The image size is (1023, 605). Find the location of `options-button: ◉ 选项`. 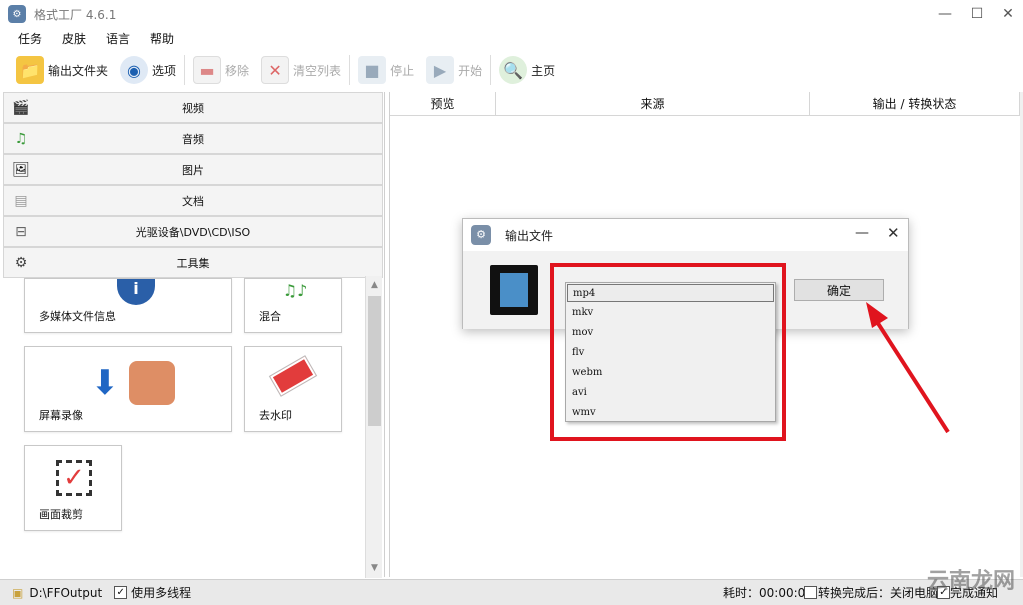

options-button: ◉ 选项 is located at coordinates (148, 70).